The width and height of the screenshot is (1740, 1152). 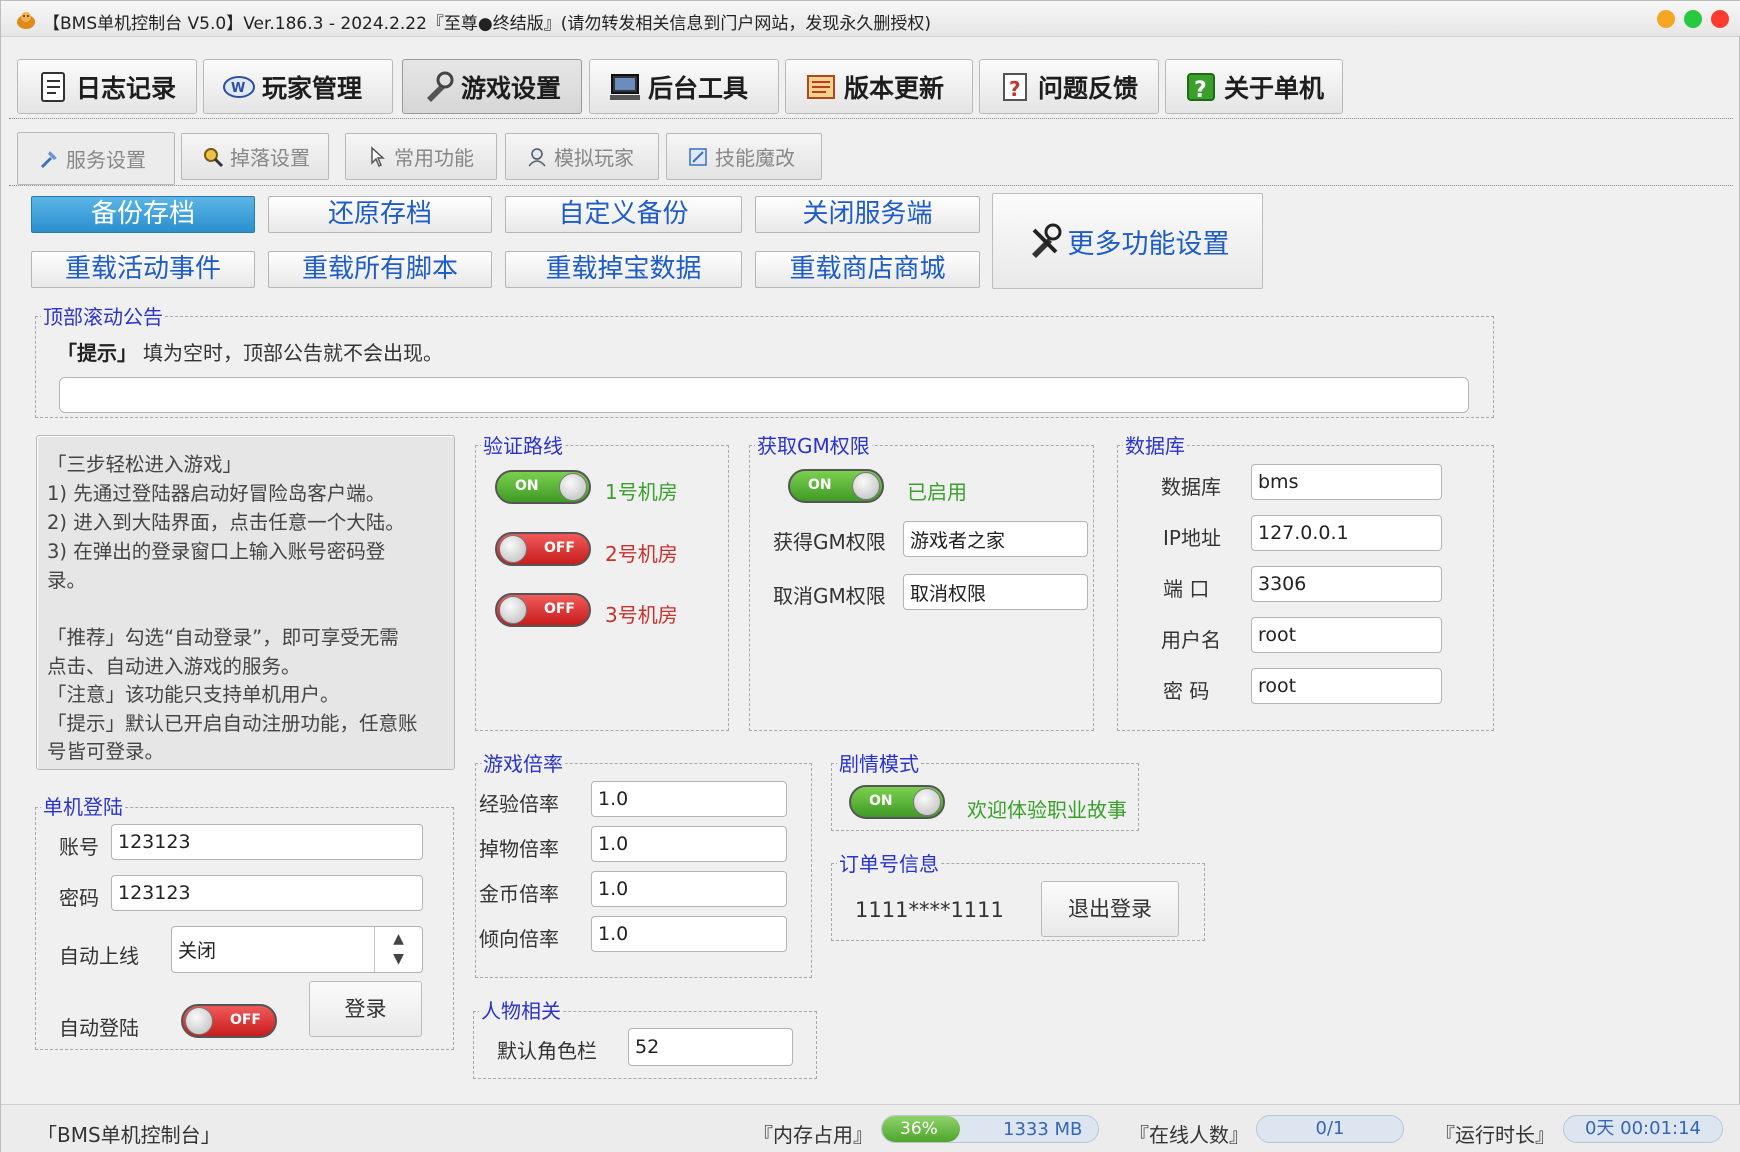 I want to click on instruction-line: 「提示」默认已开启自动注册功能，任意账, so click(x=232, y=723).